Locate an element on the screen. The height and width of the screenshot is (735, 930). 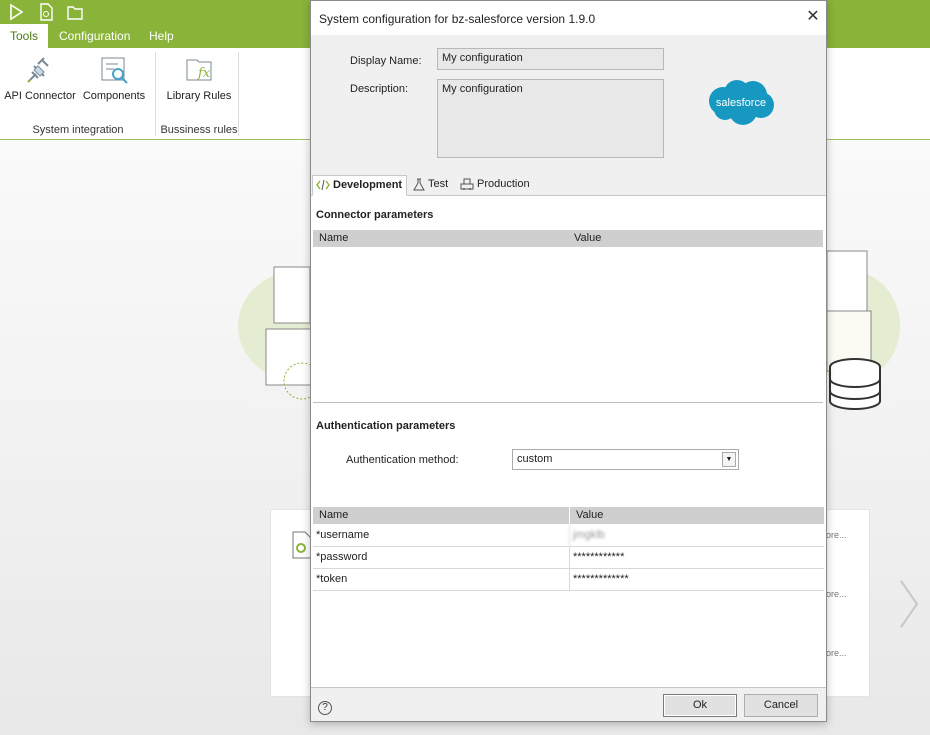
new-document-icon is located at coordinates (46, 12).